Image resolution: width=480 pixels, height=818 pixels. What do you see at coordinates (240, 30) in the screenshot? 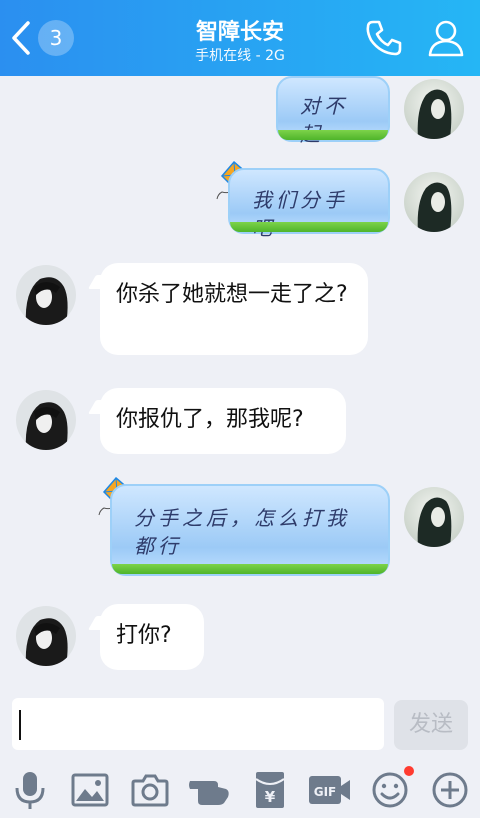
I see `contact-name: 智障长安` at bounding box center [240, 30].